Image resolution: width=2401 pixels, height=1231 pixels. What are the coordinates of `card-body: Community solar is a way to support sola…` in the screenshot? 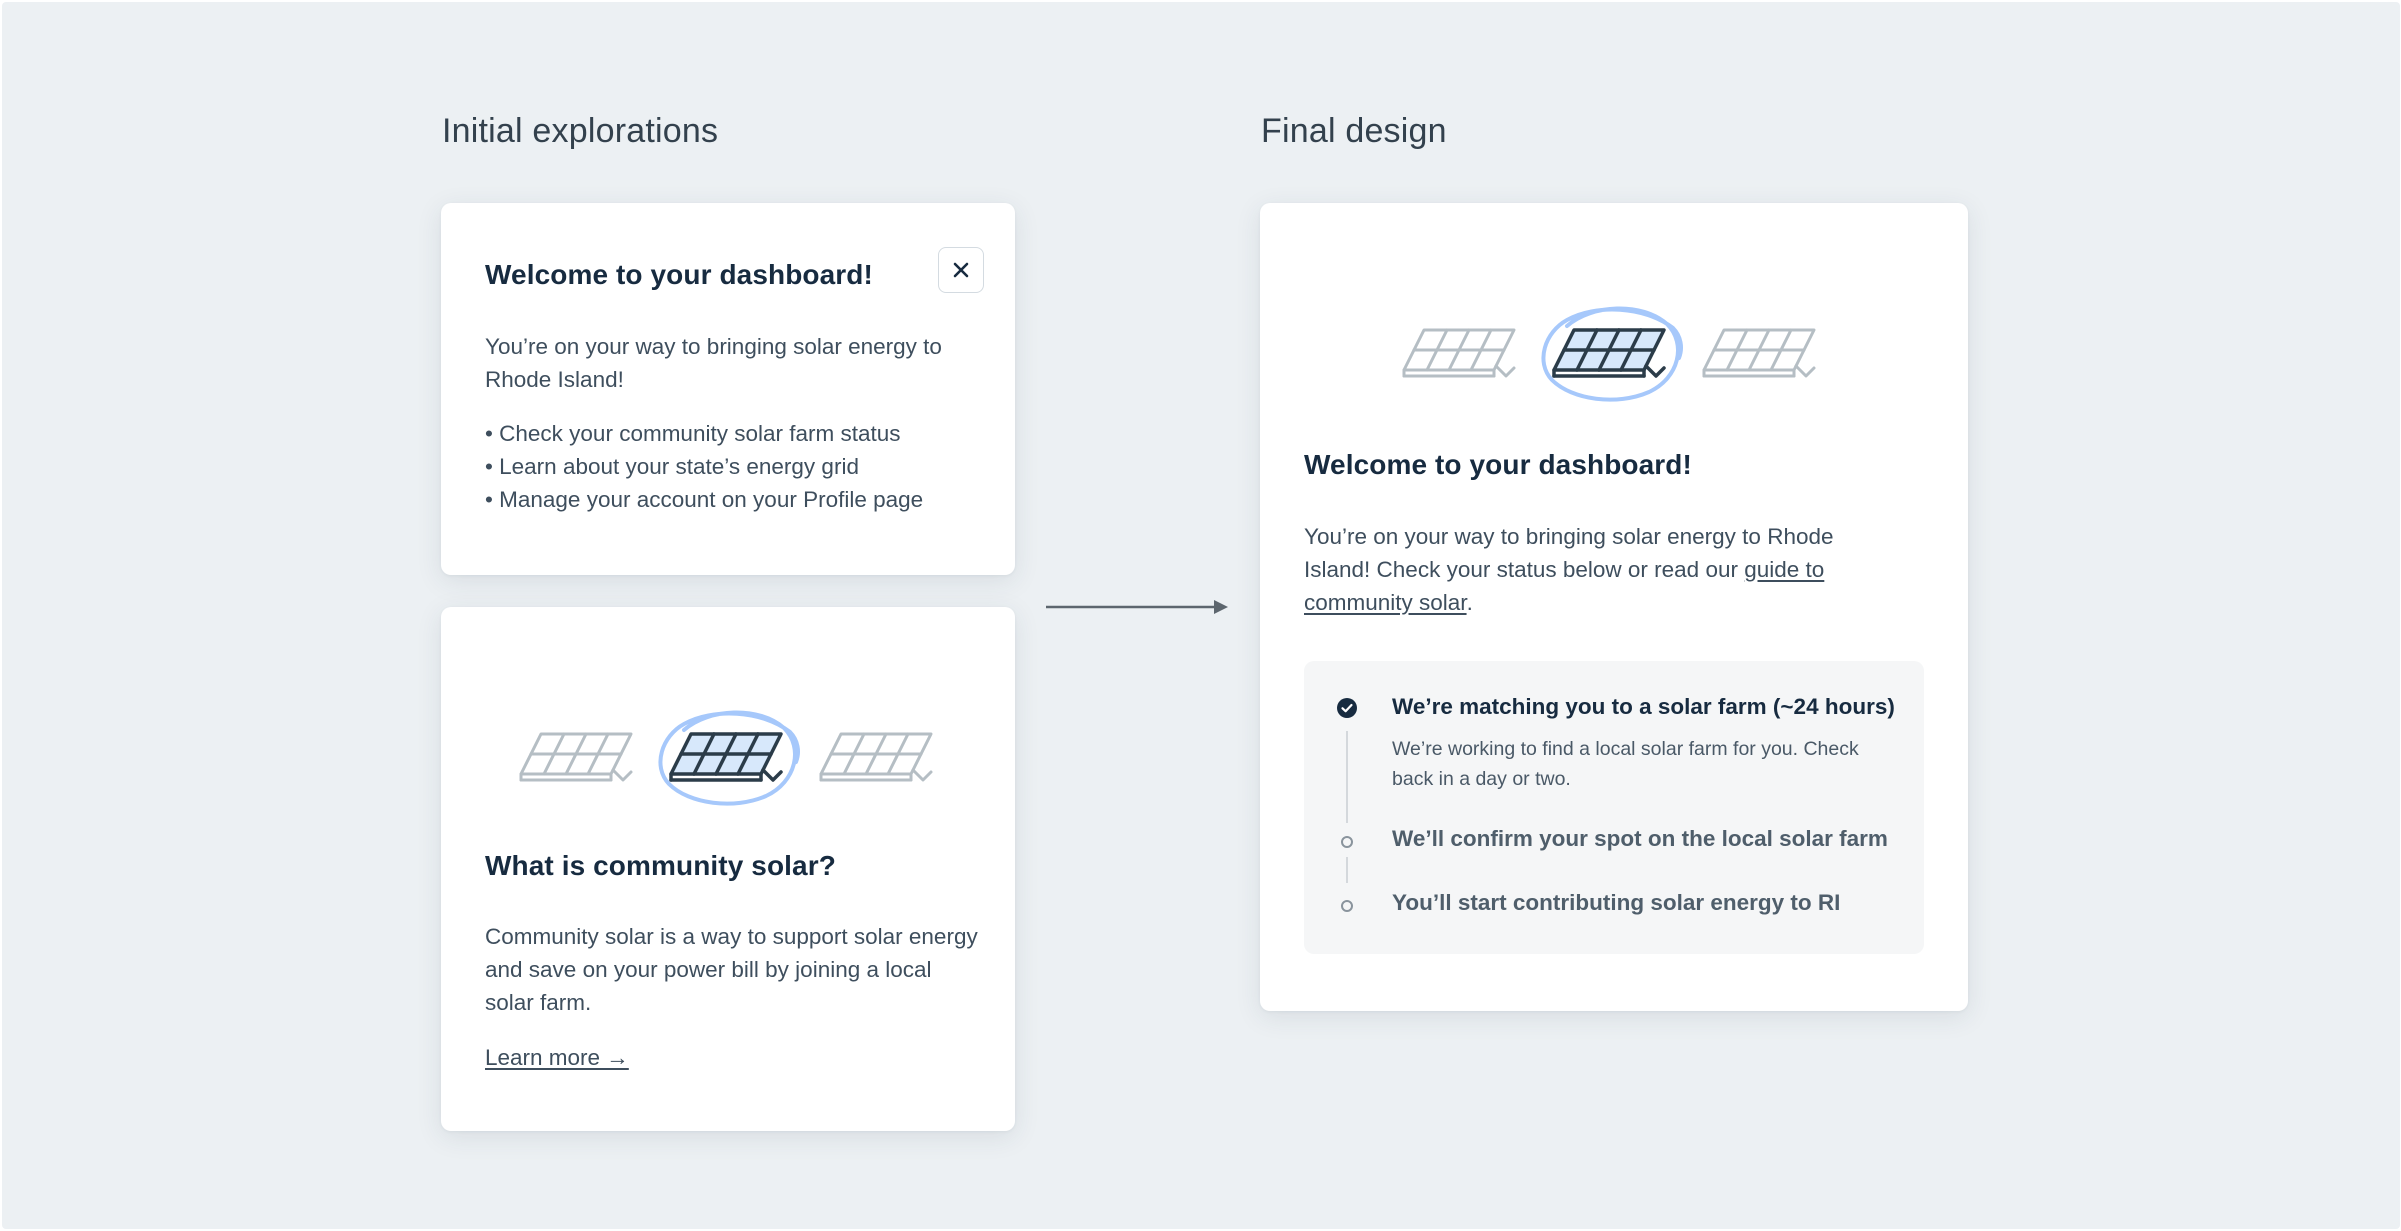 It's located at (731, 969).